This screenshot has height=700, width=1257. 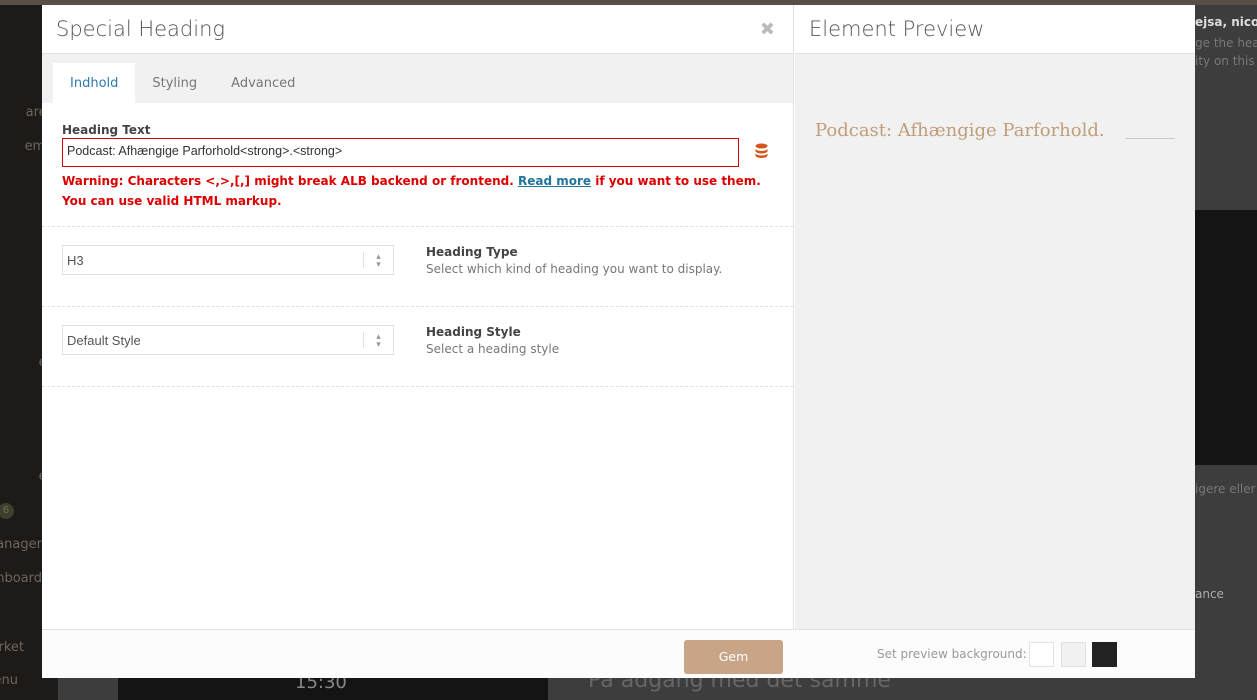 I want to click on preview-footer: Set preview background:, so click(x=995, y=653).